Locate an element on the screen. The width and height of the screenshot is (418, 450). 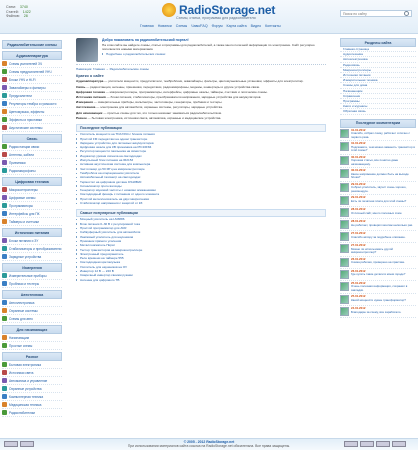
nav-item: Карта сайта is located at coordinates (237, 26).